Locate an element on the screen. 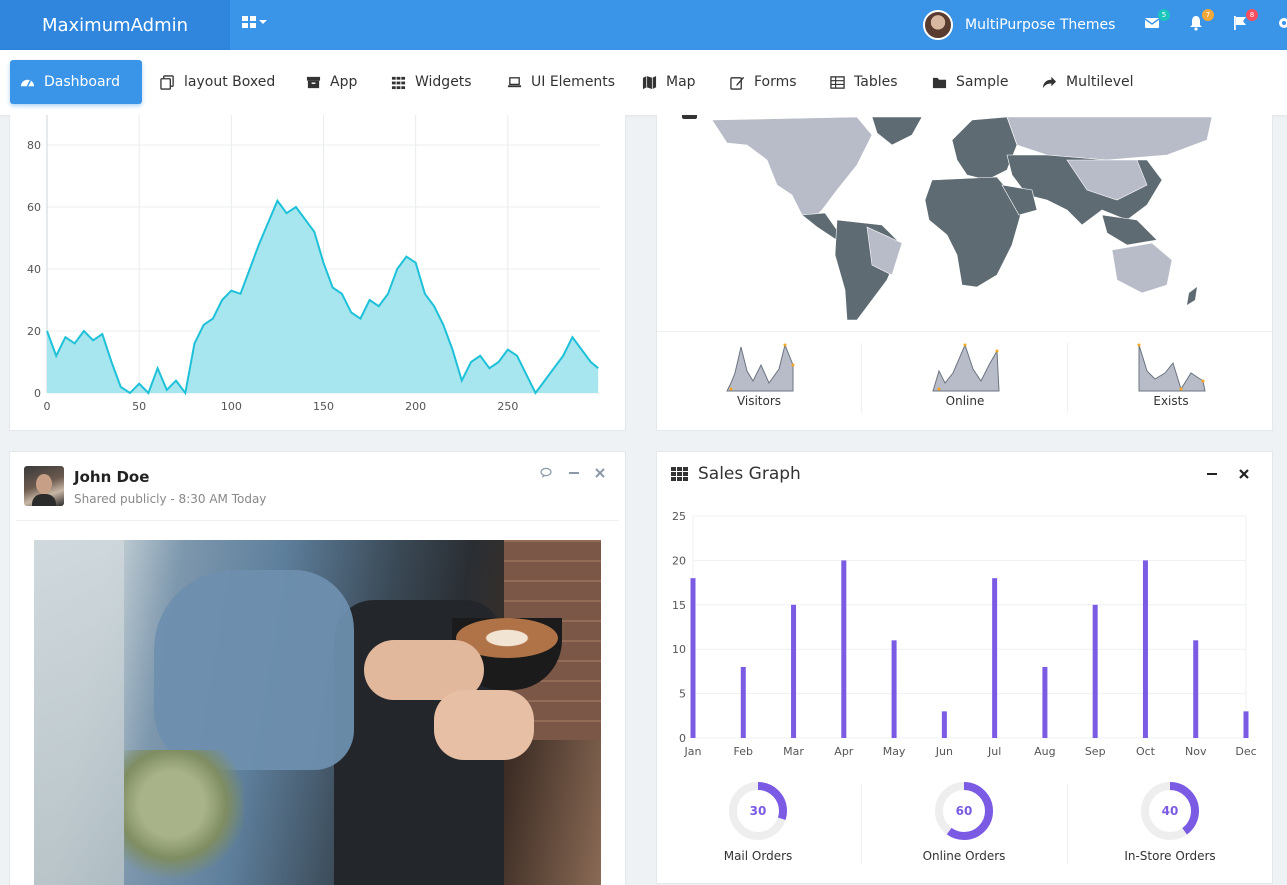 The width and height of the screenshot is (1287, 885). mail-badge: 5 is located at coordinates (1164, 15).